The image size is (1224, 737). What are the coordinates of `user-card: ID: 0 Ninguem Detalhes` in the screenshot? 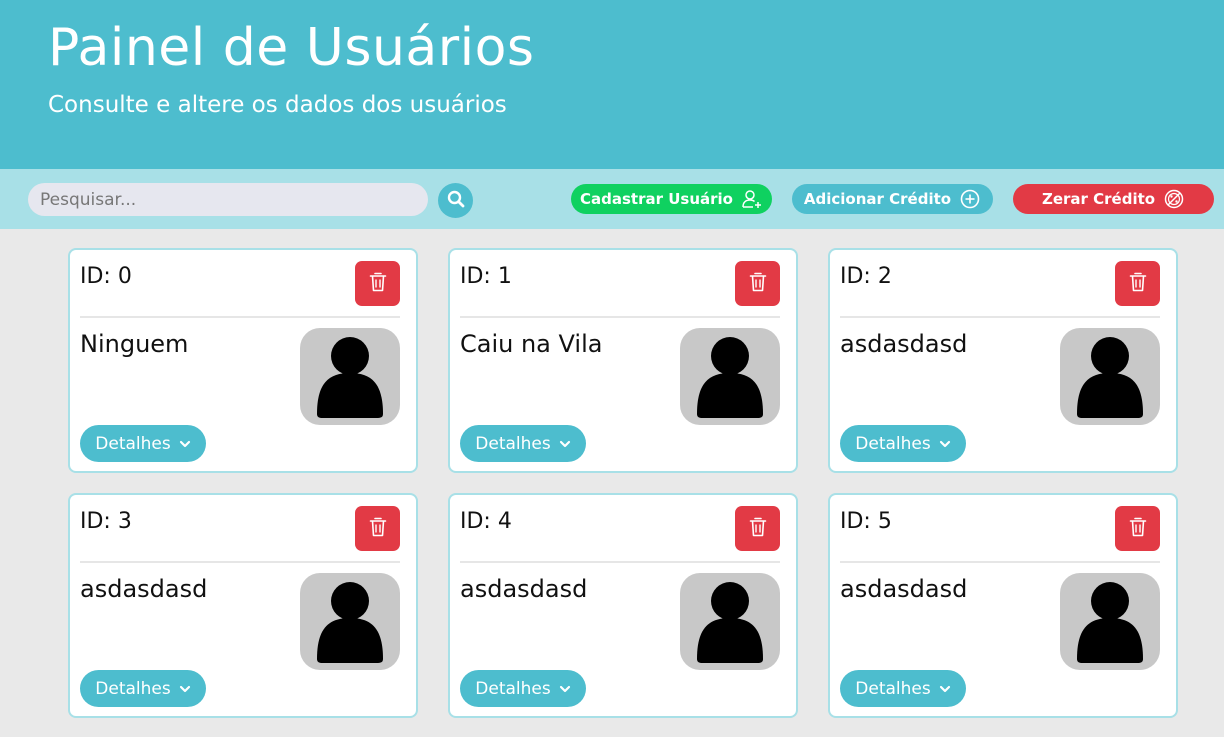 It's located at (243, 360).